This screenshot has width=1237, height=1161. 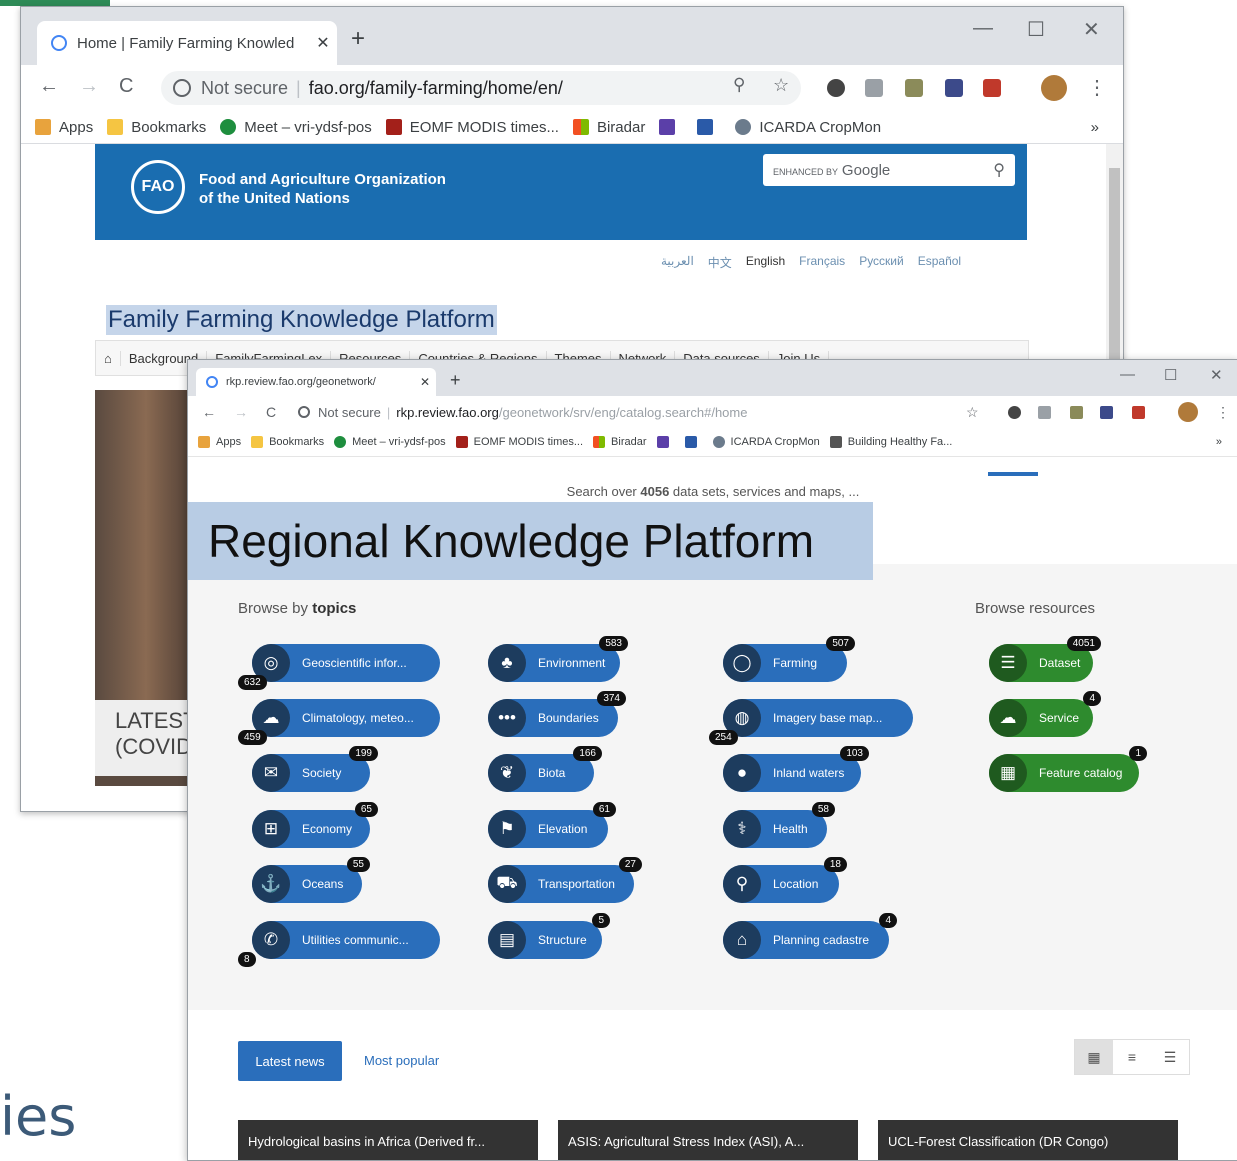 I want to click on table-view-icon: ☰, so click(x=1170, y=1057).